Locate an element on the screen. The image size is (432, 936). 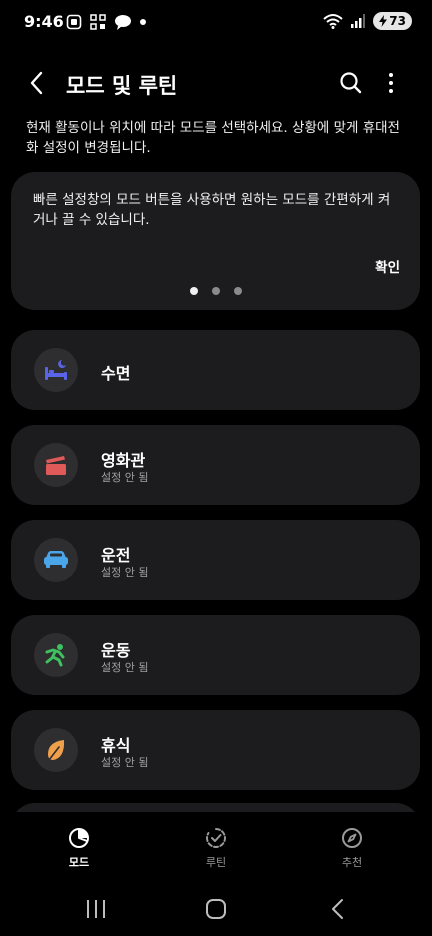
notification-icons is located at coordinates (106, 22).